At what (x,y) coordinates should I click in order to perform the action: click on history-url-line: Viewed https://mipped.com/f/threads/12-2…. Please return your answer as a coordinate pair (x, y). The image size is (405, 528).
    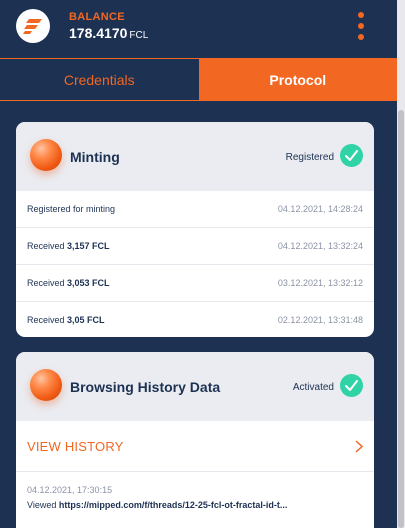
    Looking at the image, I should click on (157, 505).